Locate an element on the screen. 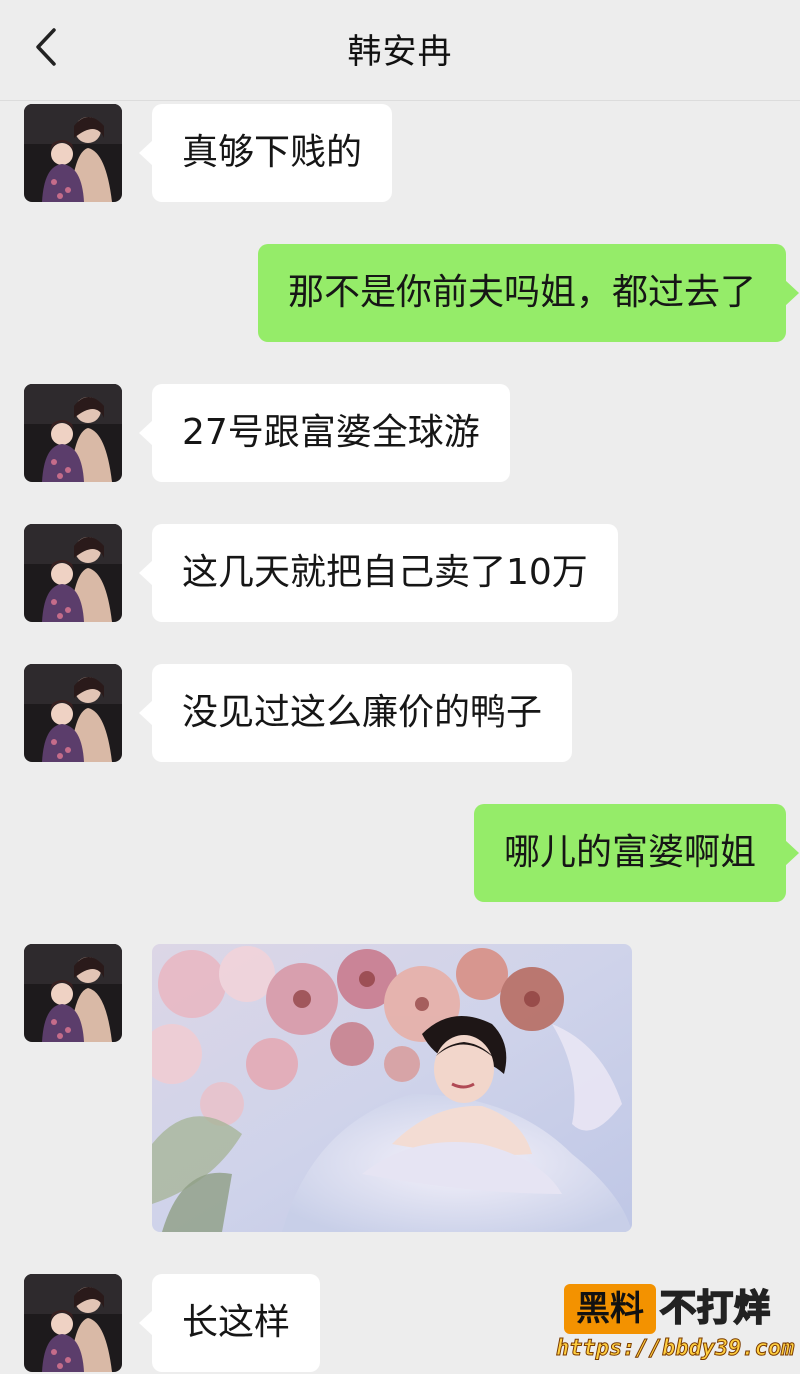 This screenshot has width=800, height=1374. message-text: 27号跟富婆全球游 is located at coordinates (331, 432).